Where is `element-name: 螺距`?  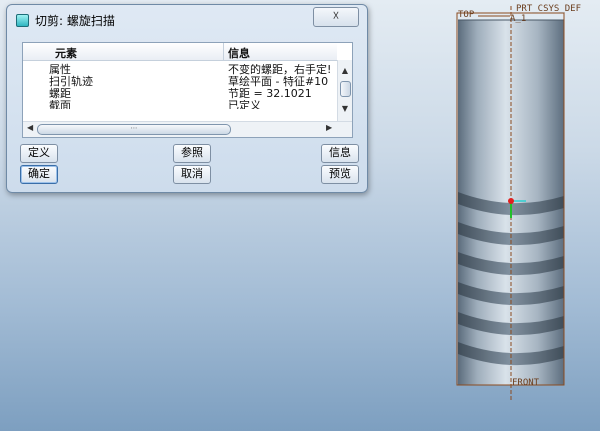 element-name: 螺距 is located at coordinates (60, 93).